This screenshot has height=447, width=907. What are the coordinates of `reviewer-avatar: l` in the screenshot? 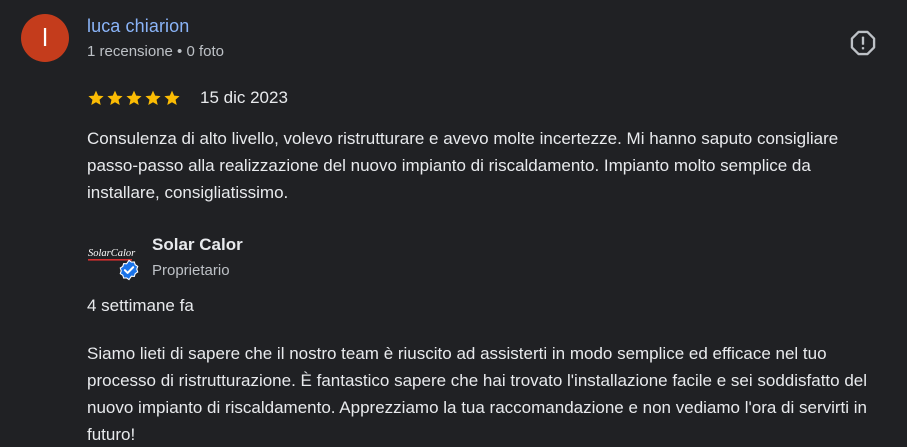 It's located at (45, 38).